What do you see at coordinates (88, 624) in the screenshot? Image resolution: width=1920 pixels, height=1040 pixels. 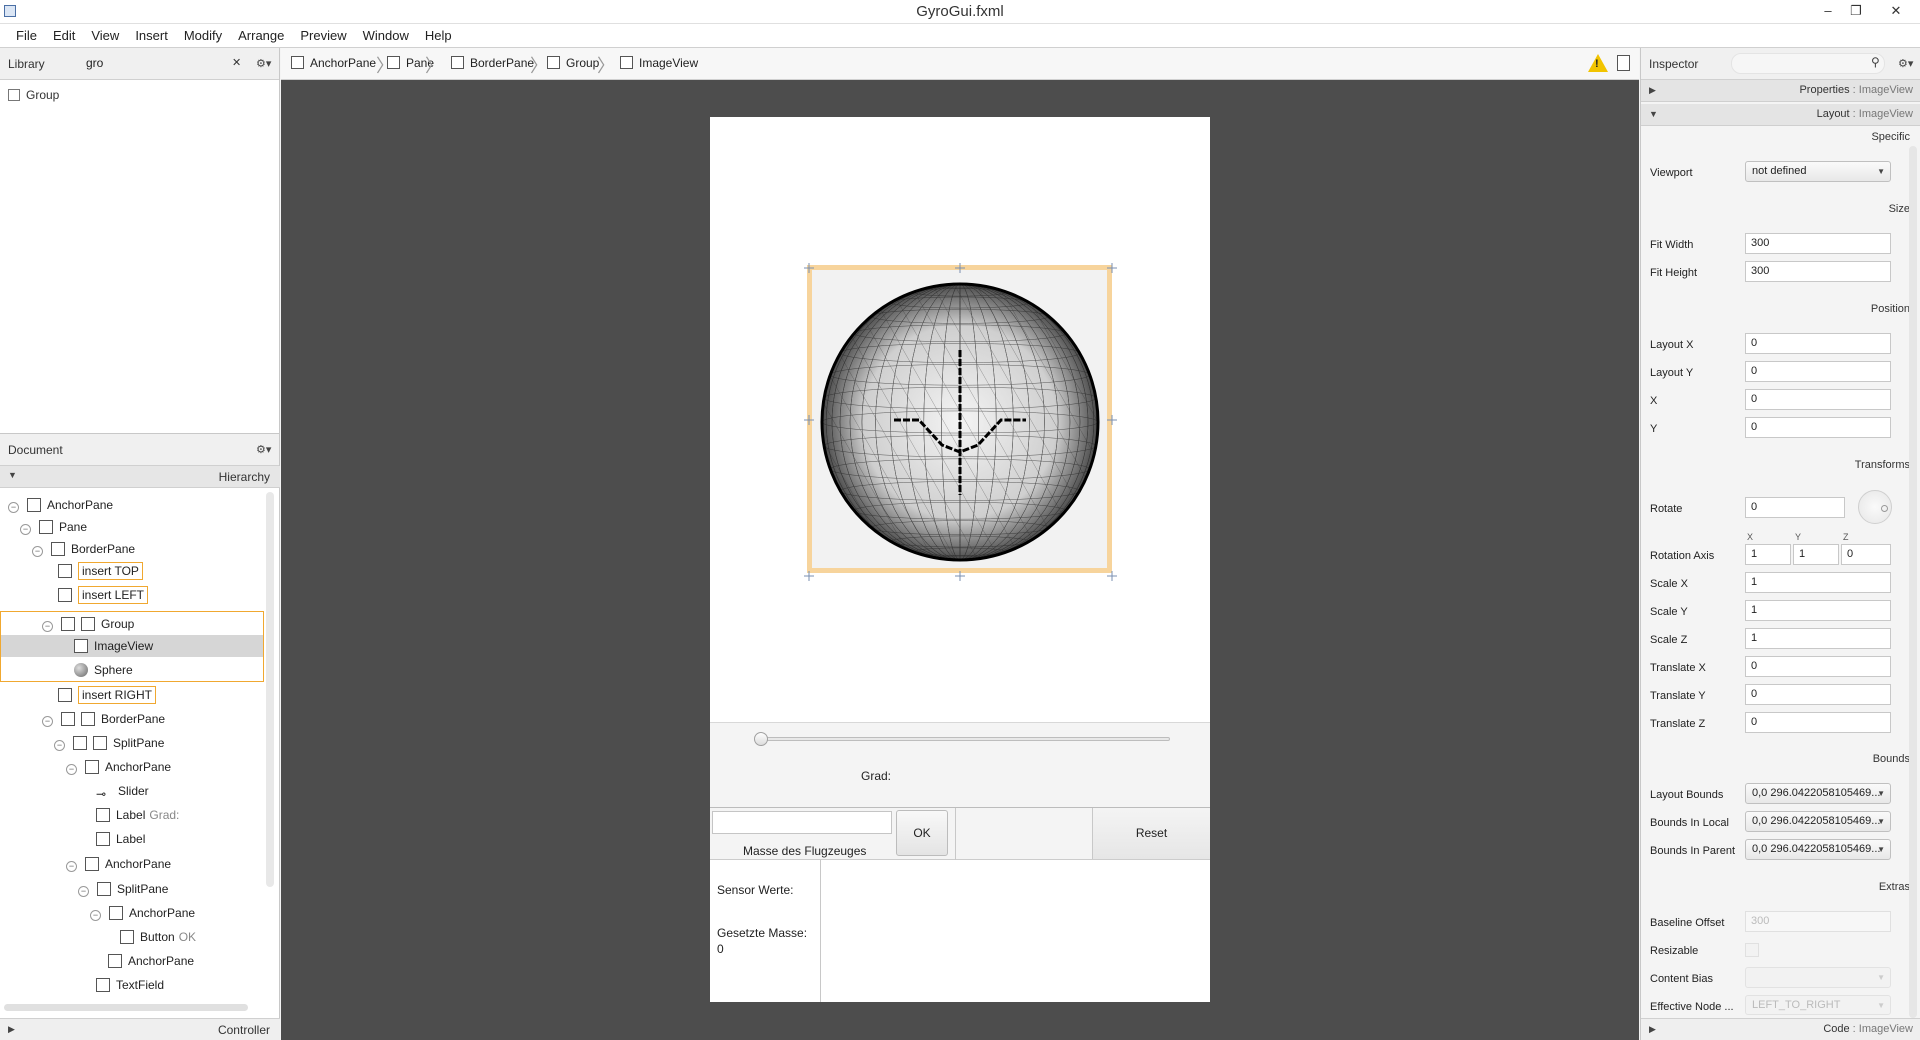 I see `tree-row-group: − Group` at bounding box center [88, 624].